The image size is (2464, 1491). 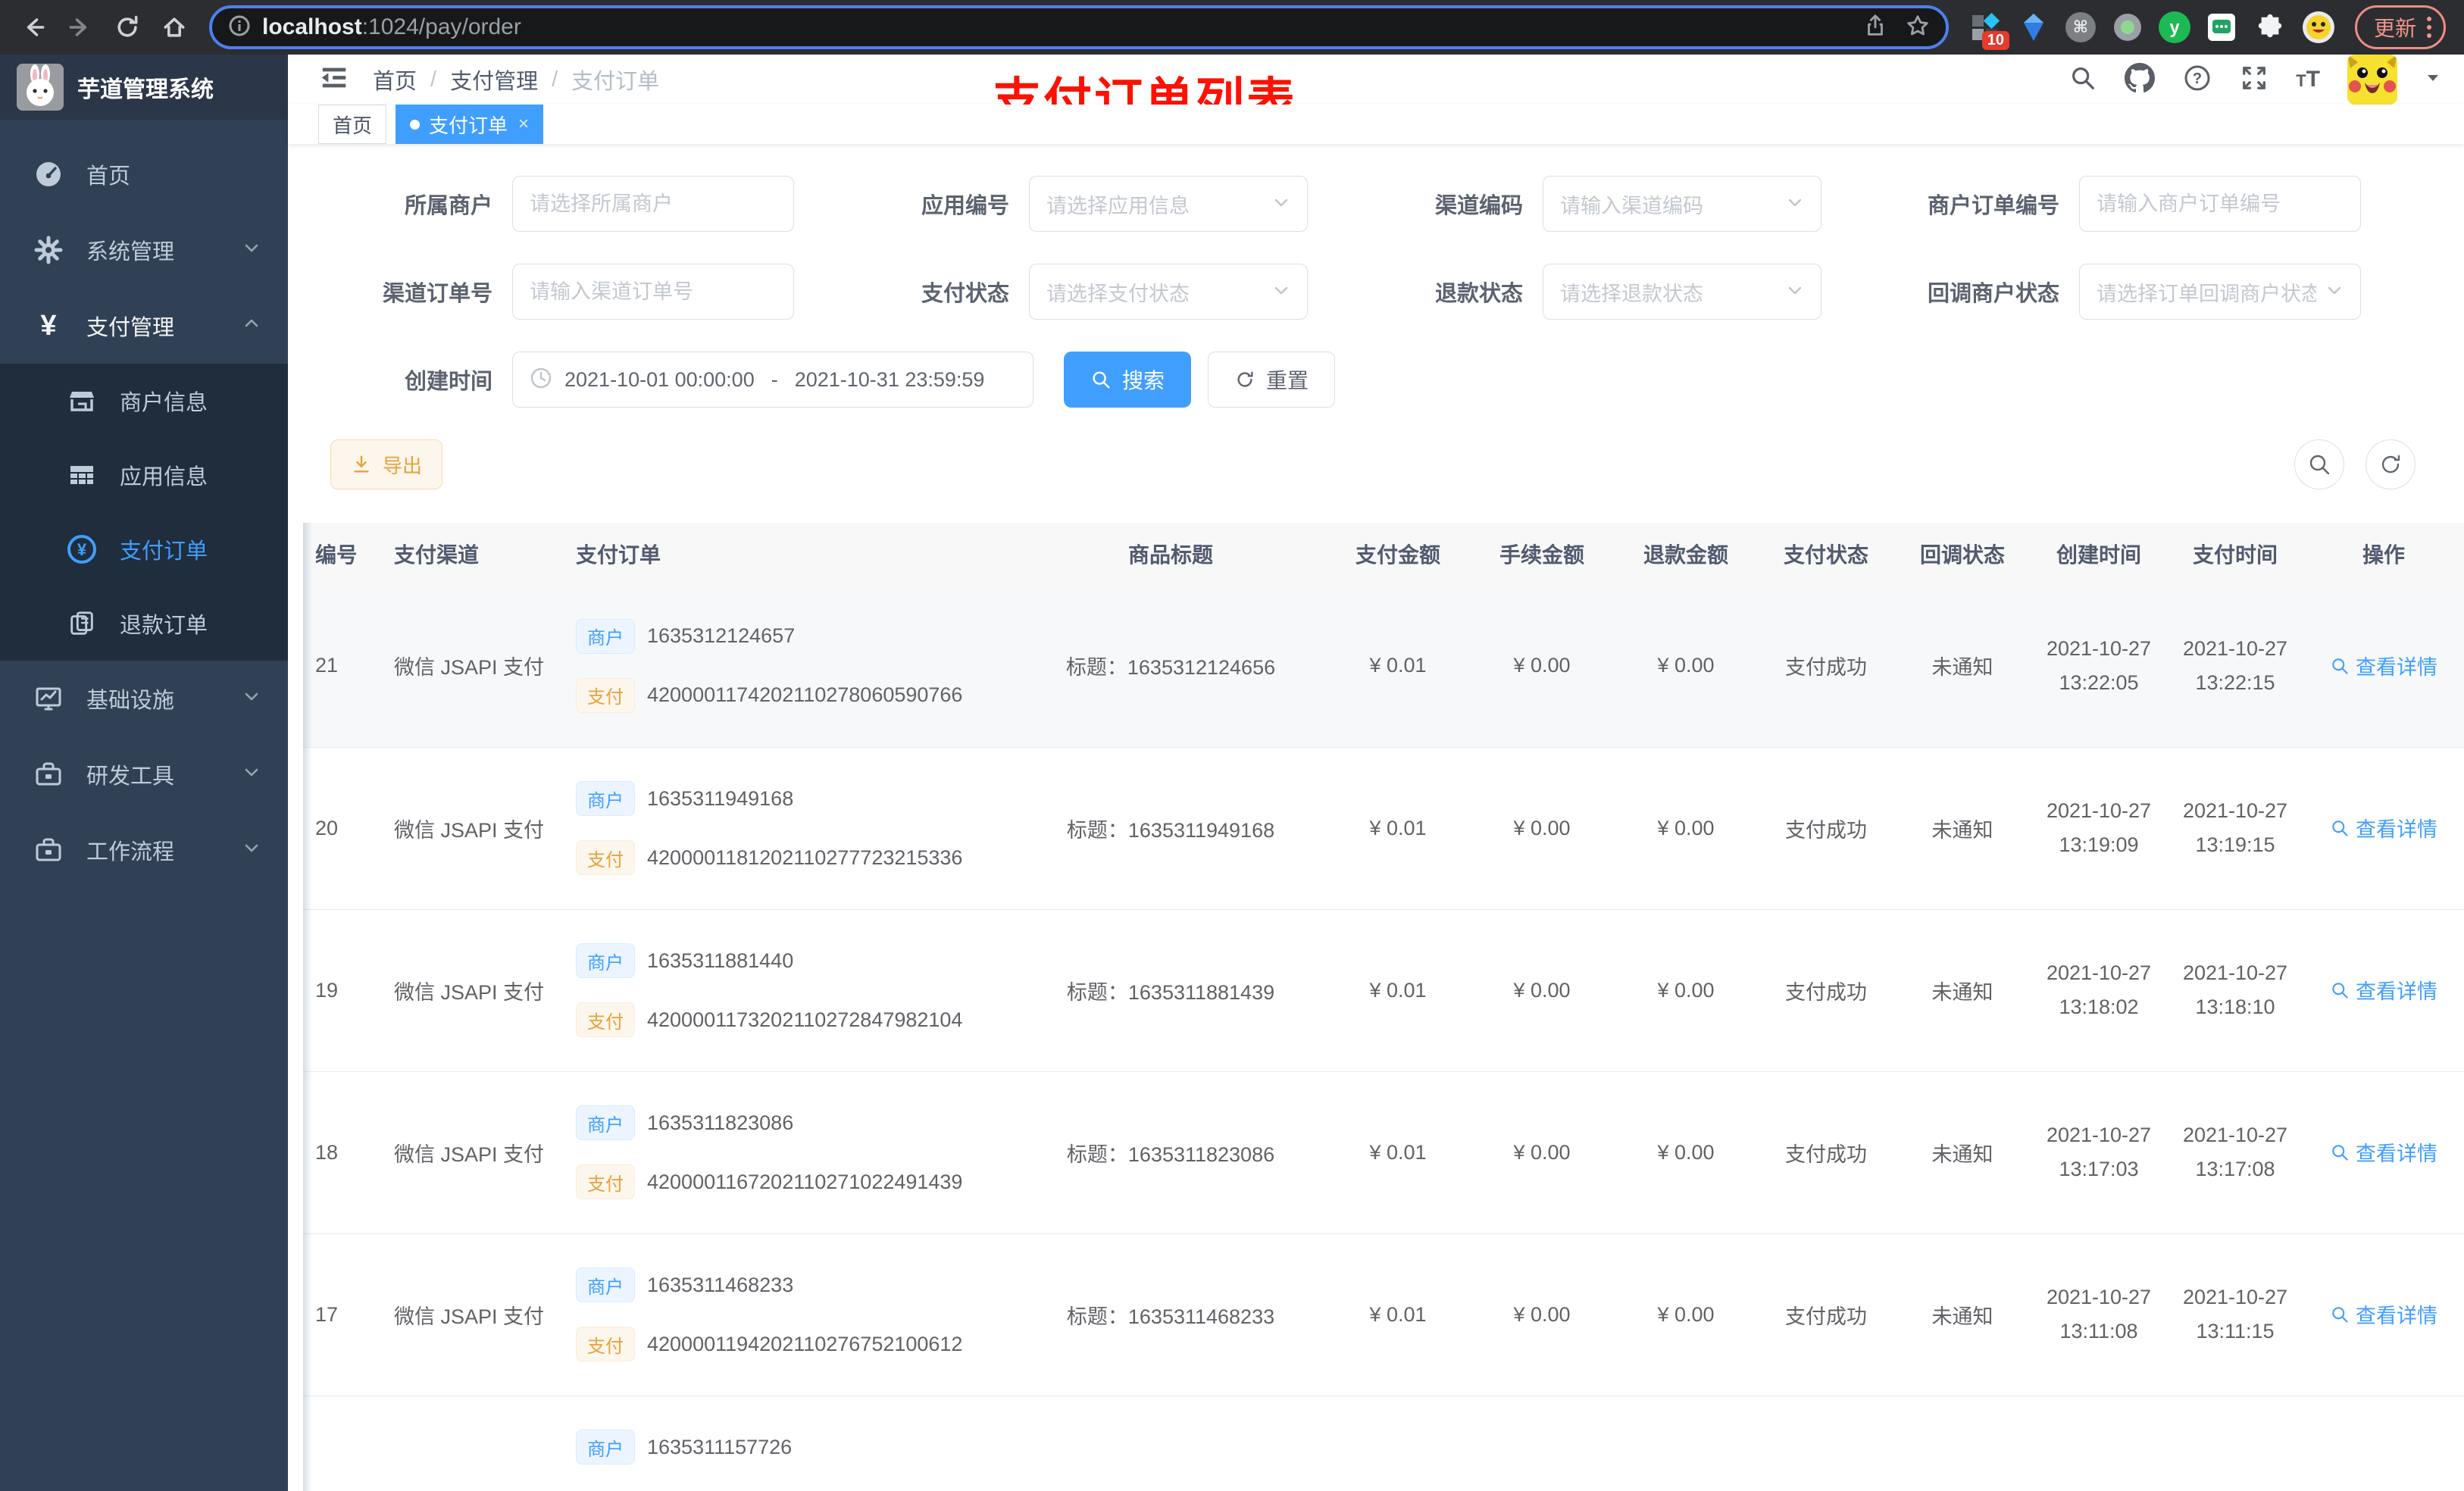 I want to click on export-button: 导出, so click(x=386, y=464).